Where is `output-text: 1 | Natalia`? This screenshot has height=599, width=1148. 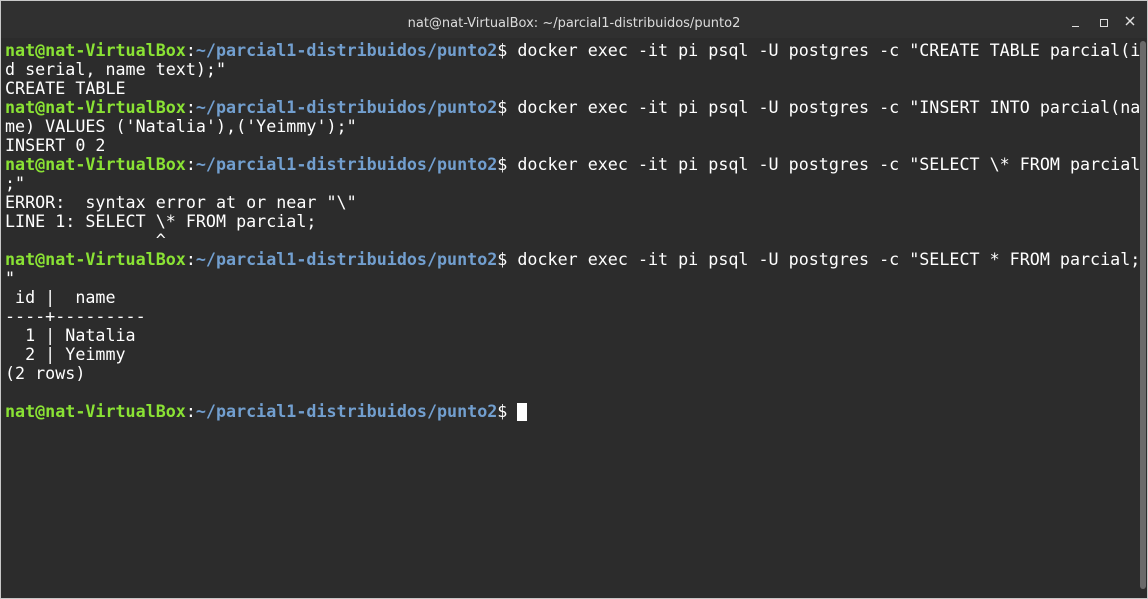 output-text: 1 | Natalia is located at coordinates (70, 335).